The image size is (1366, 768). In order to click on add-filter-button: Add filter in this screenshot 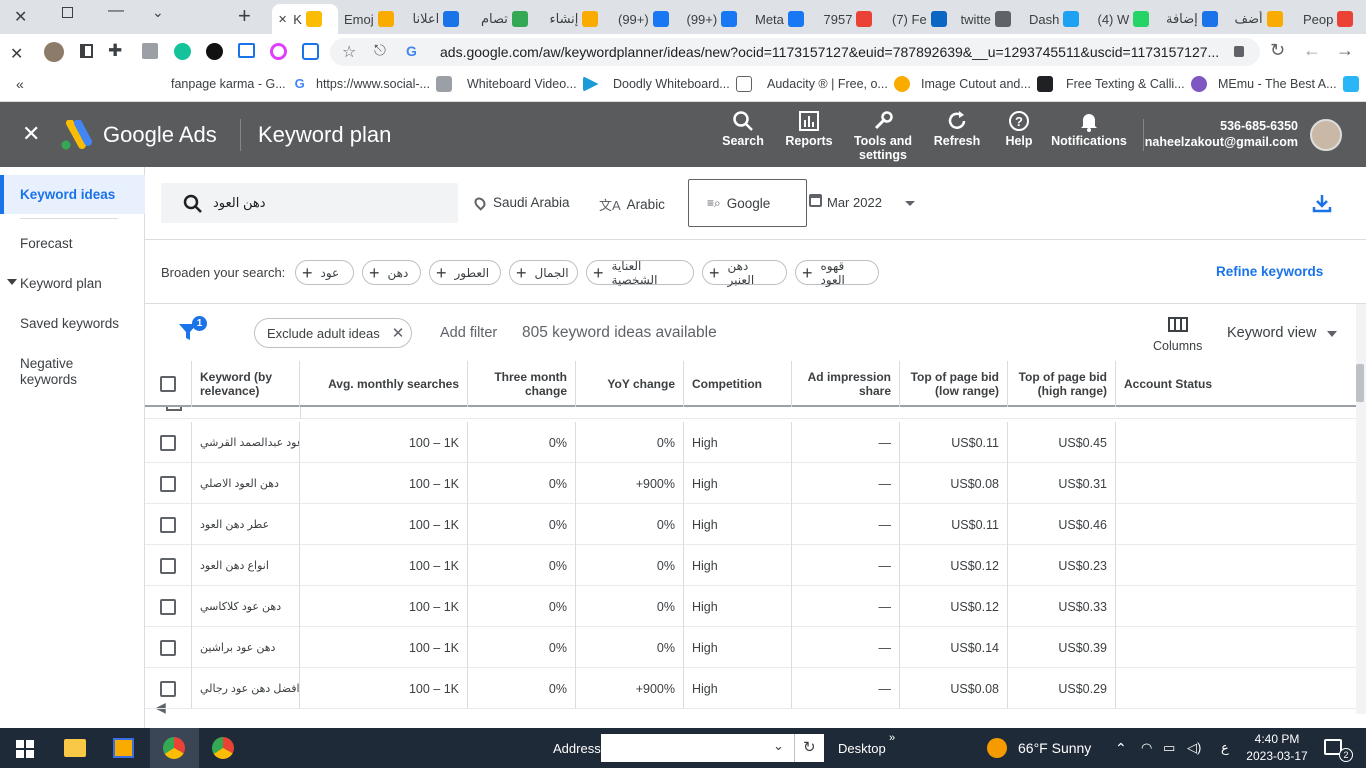, I will do `click(468, 333)`.